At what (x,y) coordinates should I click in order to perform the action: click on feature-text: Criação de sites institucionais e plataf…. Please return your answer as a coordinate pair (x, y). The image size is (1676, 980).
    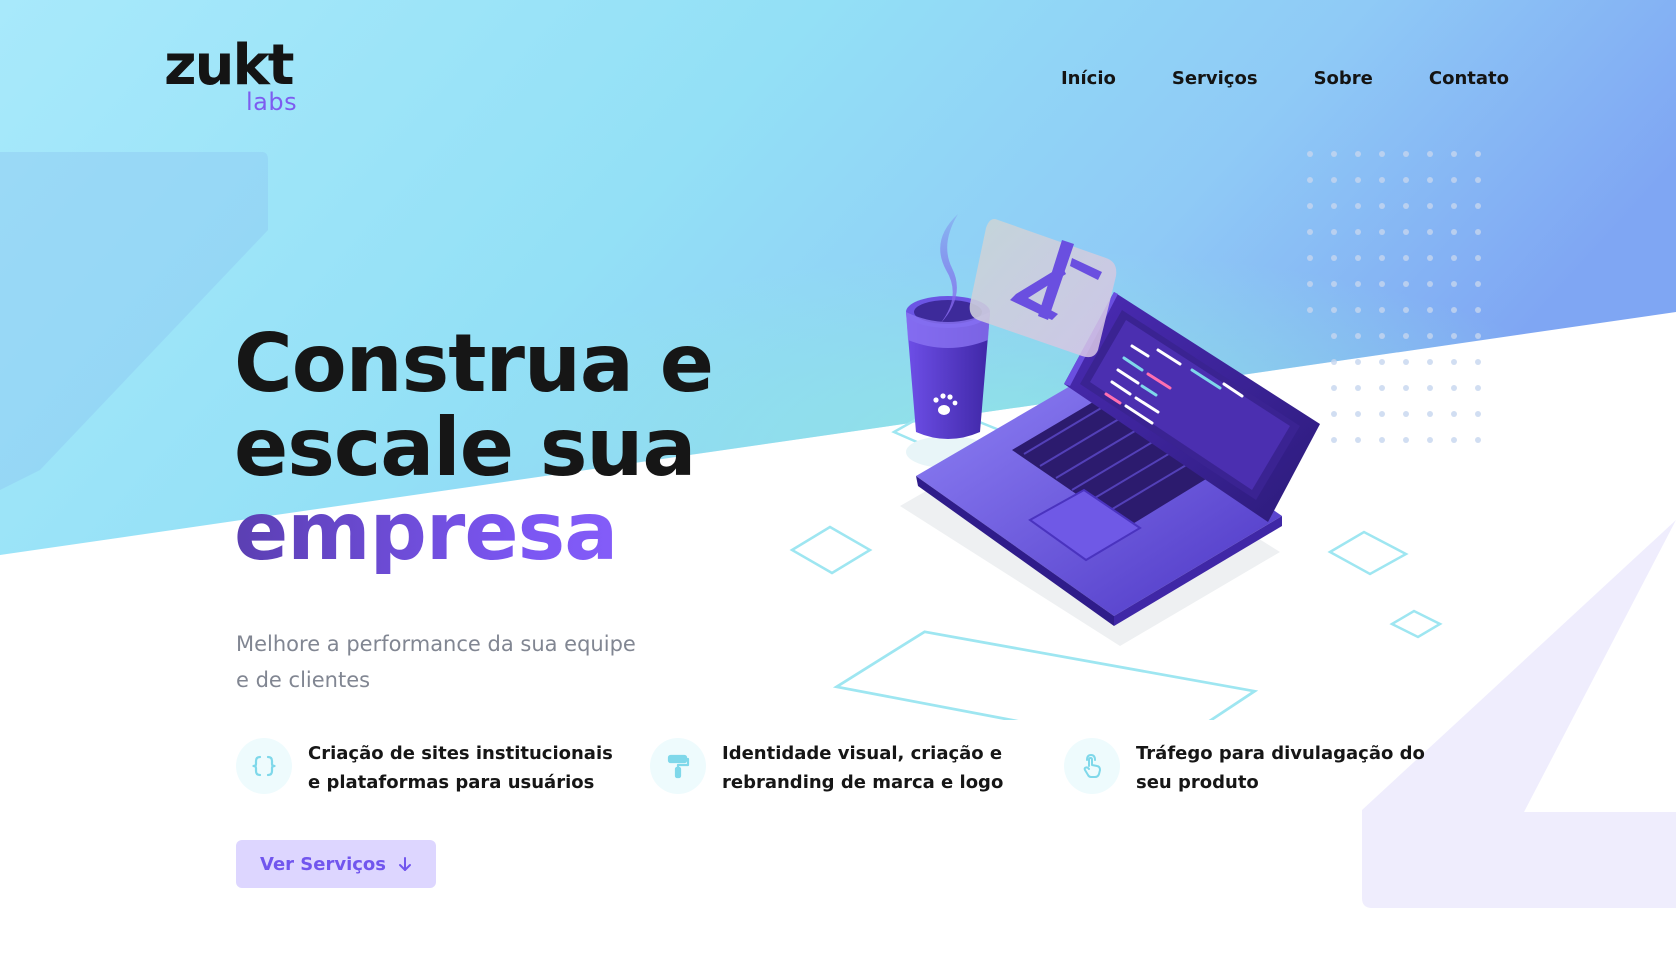
    Looking at the image, I should click on (460, 768).